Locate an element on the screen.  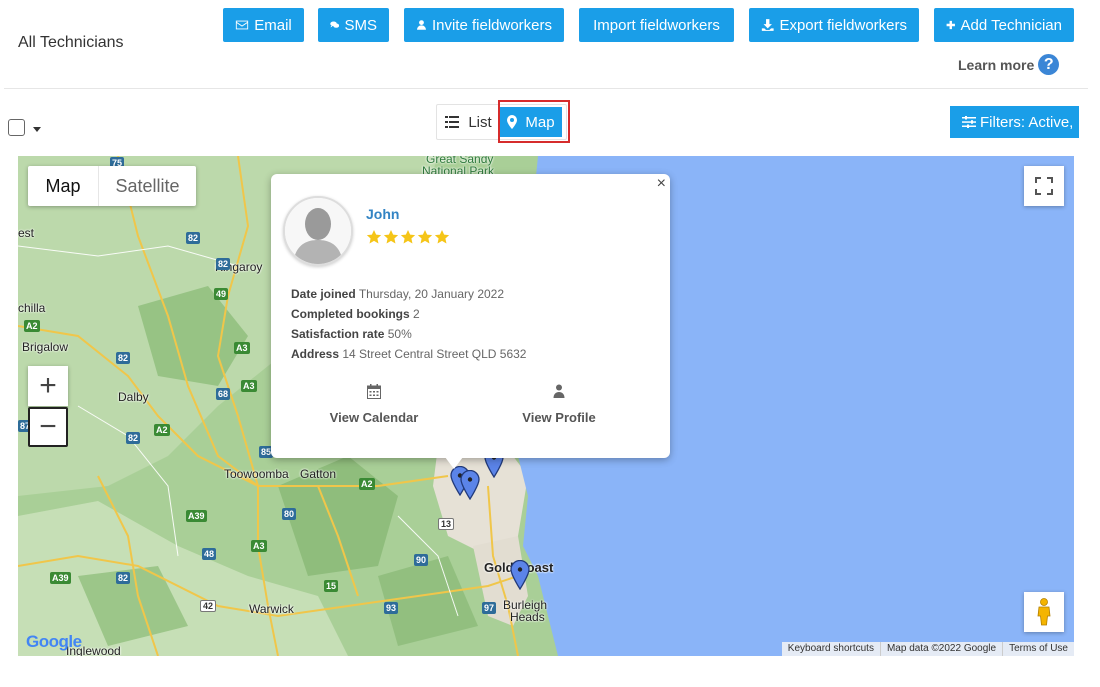
place-label: Dalby is located at coordinates (133, 397).